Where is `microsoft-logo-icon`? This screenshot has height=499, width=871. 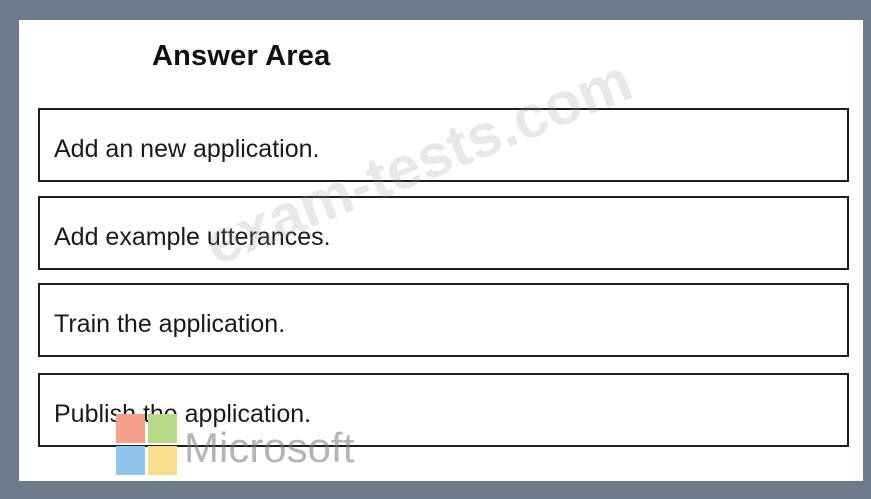 microsoft-logo-icon is located at coordinates (147, 445).